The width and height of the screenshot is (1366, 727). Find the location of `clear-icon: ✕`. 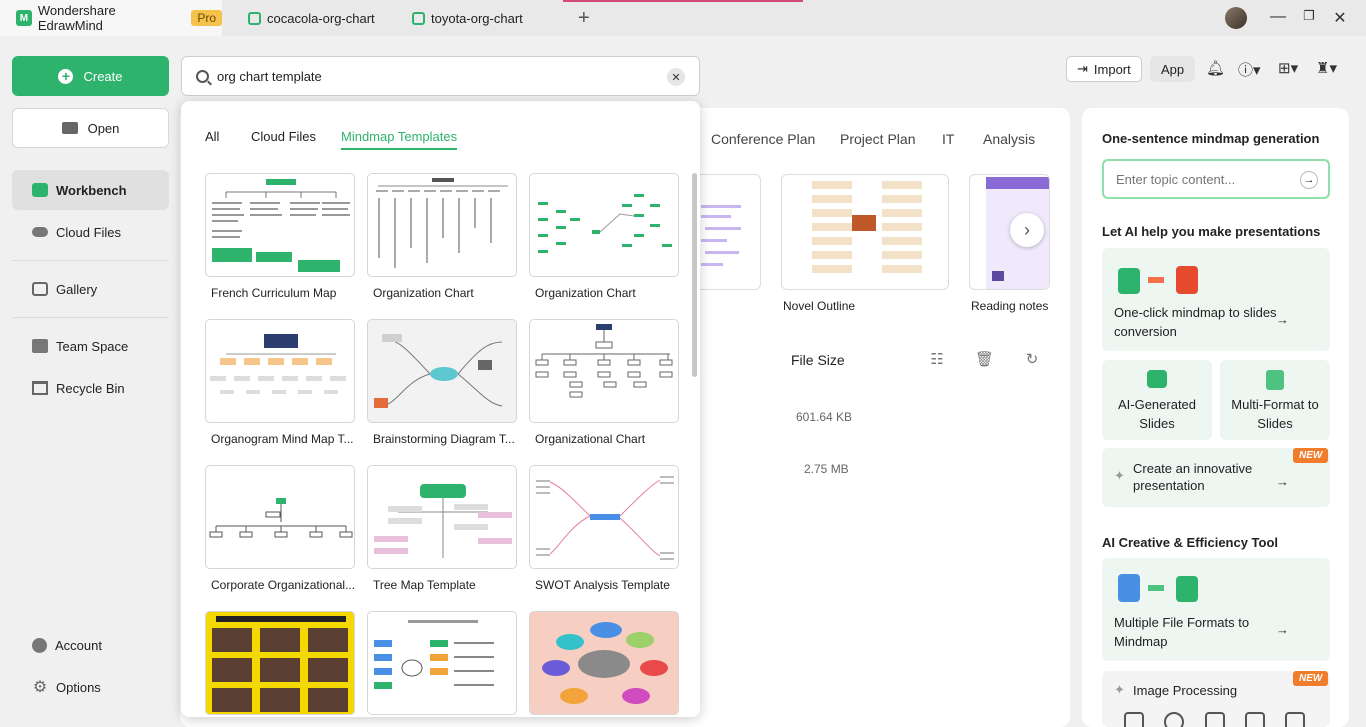

clear-icon: ✕ is located at coordinates (676, 77).